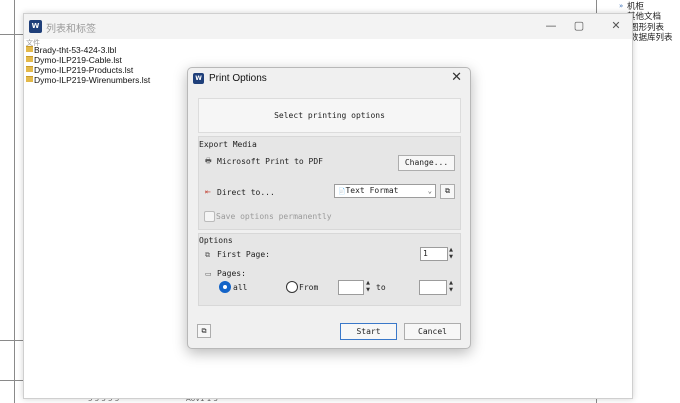 This screenshot has width=680, height=403. What do you see at coordinates (204, 331) in the screenshot?
I see `help-button: ⧉` at bounding box center [204, 331].